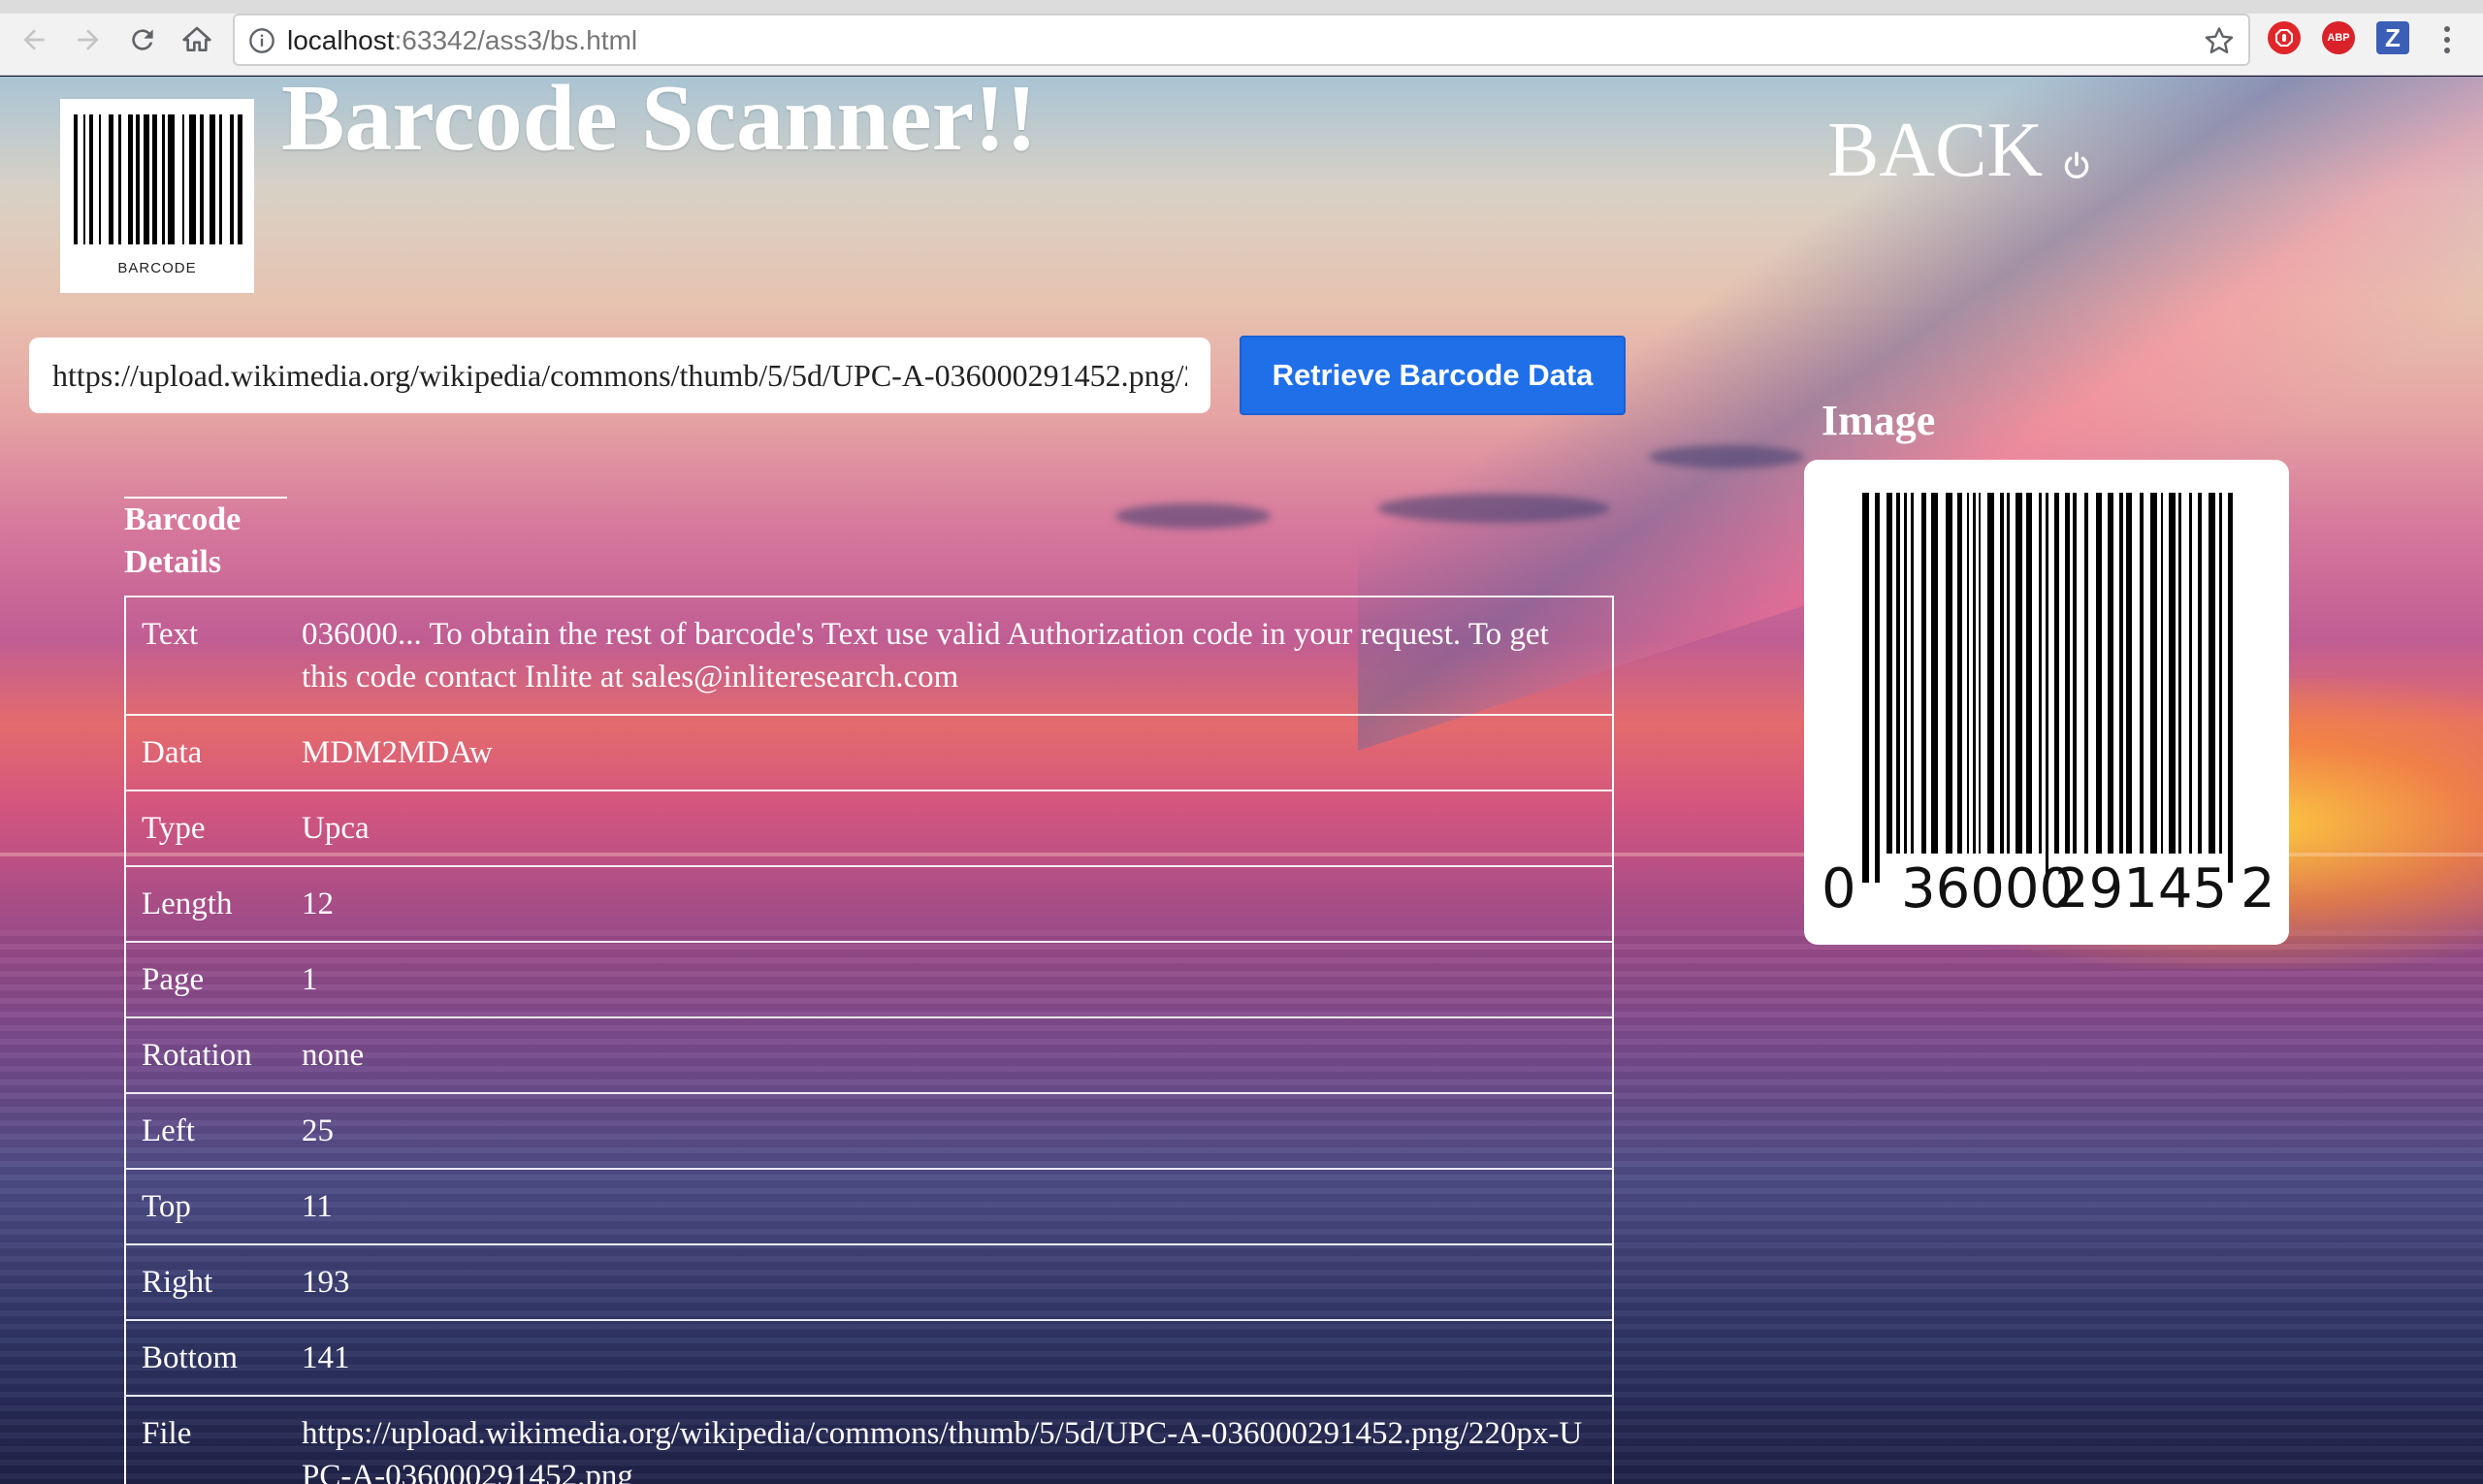  Describe the element at coordinates (950, 828) in the screenshot. I see `row-value: Upca` at that location.